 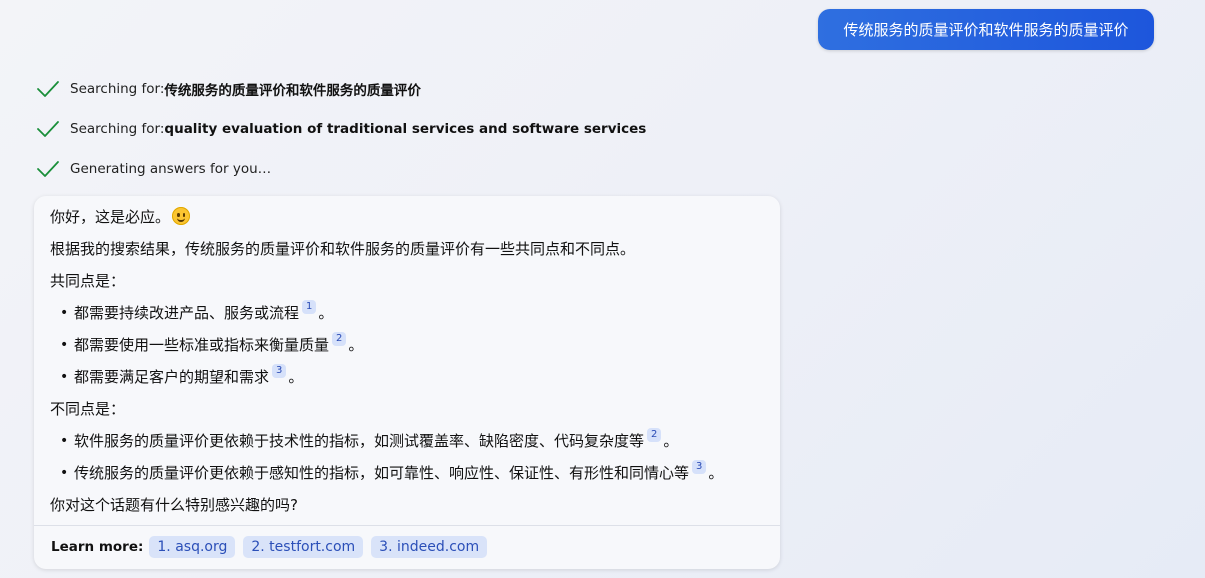 What do you see at coordinates (181, 216) in the screenshot?
I see `smiley-emoji-icon` at bounding box center [181, 216].